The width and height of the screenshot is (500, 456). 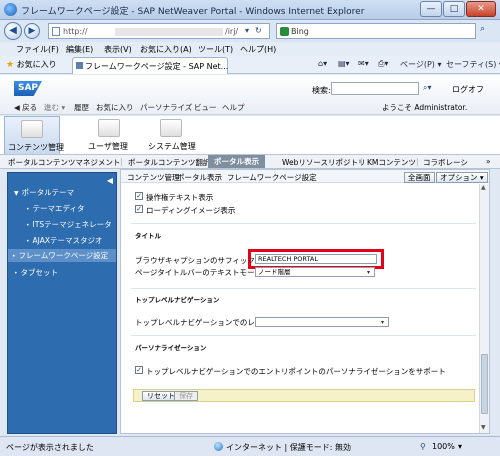 I want to click on tab-portal-content-translation: ポータルコンテンツ翻訳, so click(x=169, y=162).